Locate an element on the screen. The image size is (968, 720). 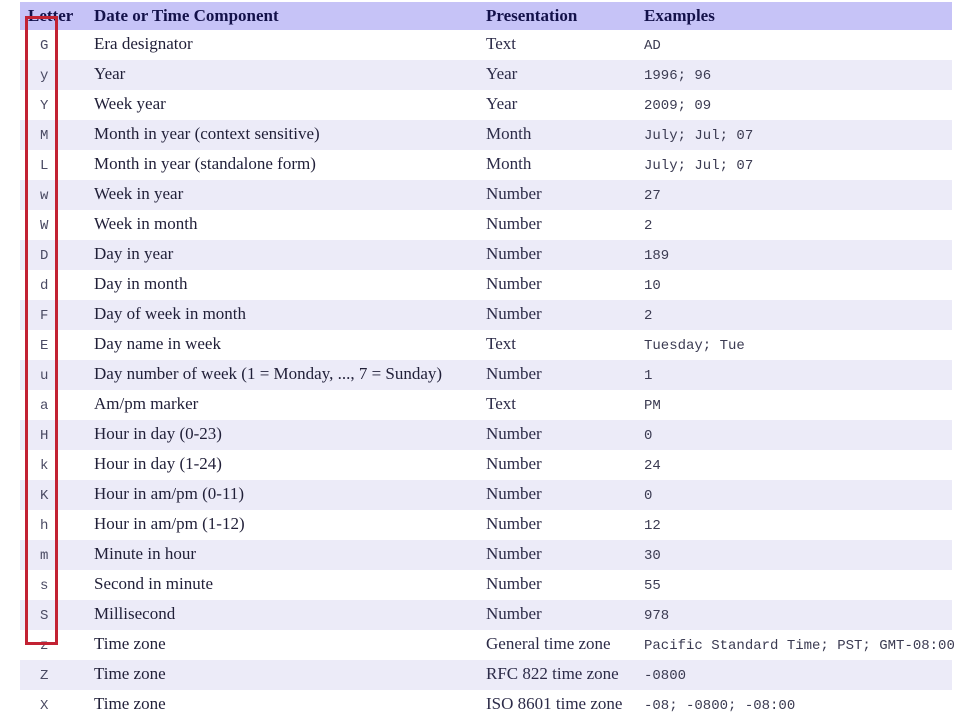
cell-pattern-letter: D is located at coordinates (53, 255).